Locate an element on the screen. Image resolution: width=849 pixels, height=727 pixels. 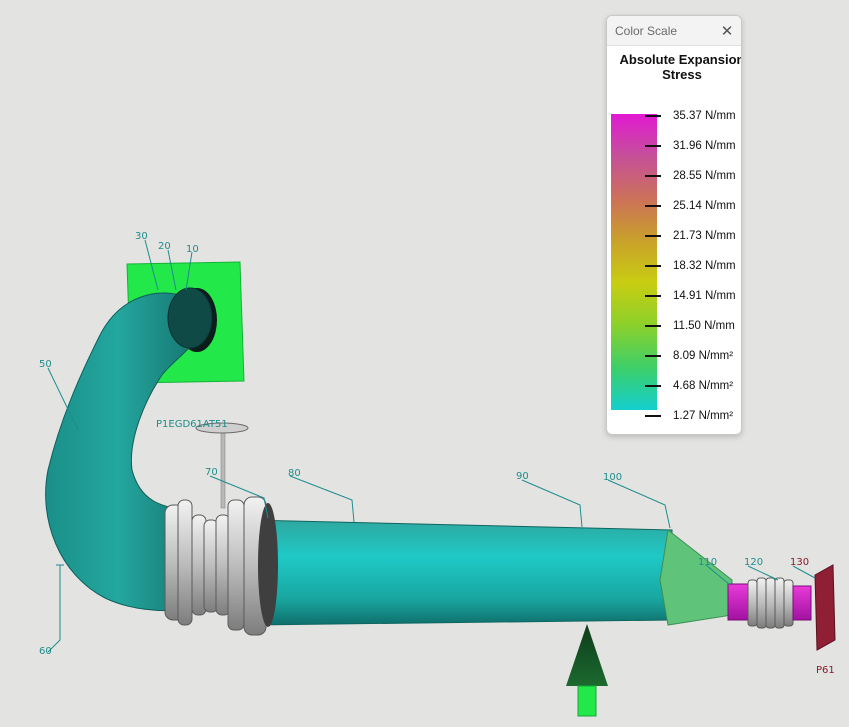
color-scale-heading: Absolute Expansion Stress is located at coordinates (674, 67).